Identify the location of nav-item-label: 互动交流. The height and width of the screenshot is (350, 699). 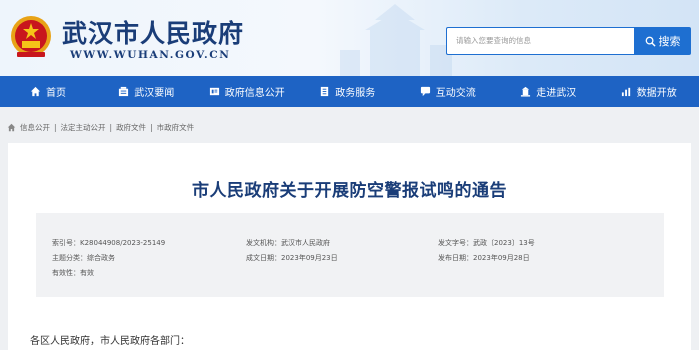
(455, 93).